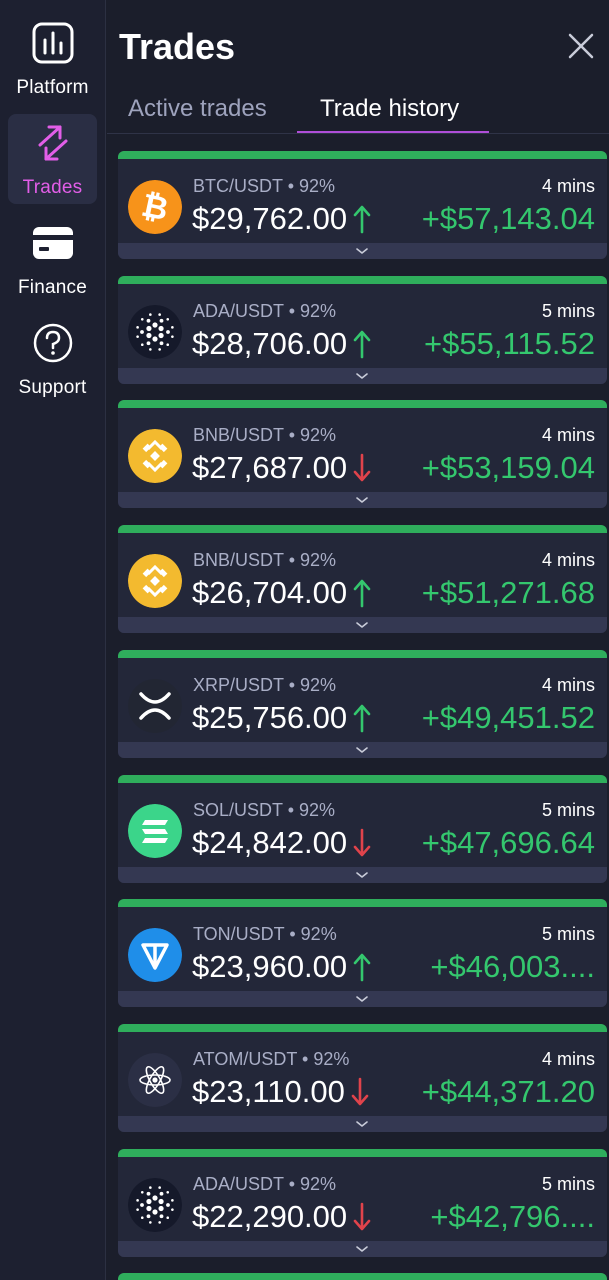 The width and height of the screenshot is (609, 1280). What do you see at coordinates (53, 43) in the screenshot?
I see `chart-bars-icon` at bounding box center [53, 43].